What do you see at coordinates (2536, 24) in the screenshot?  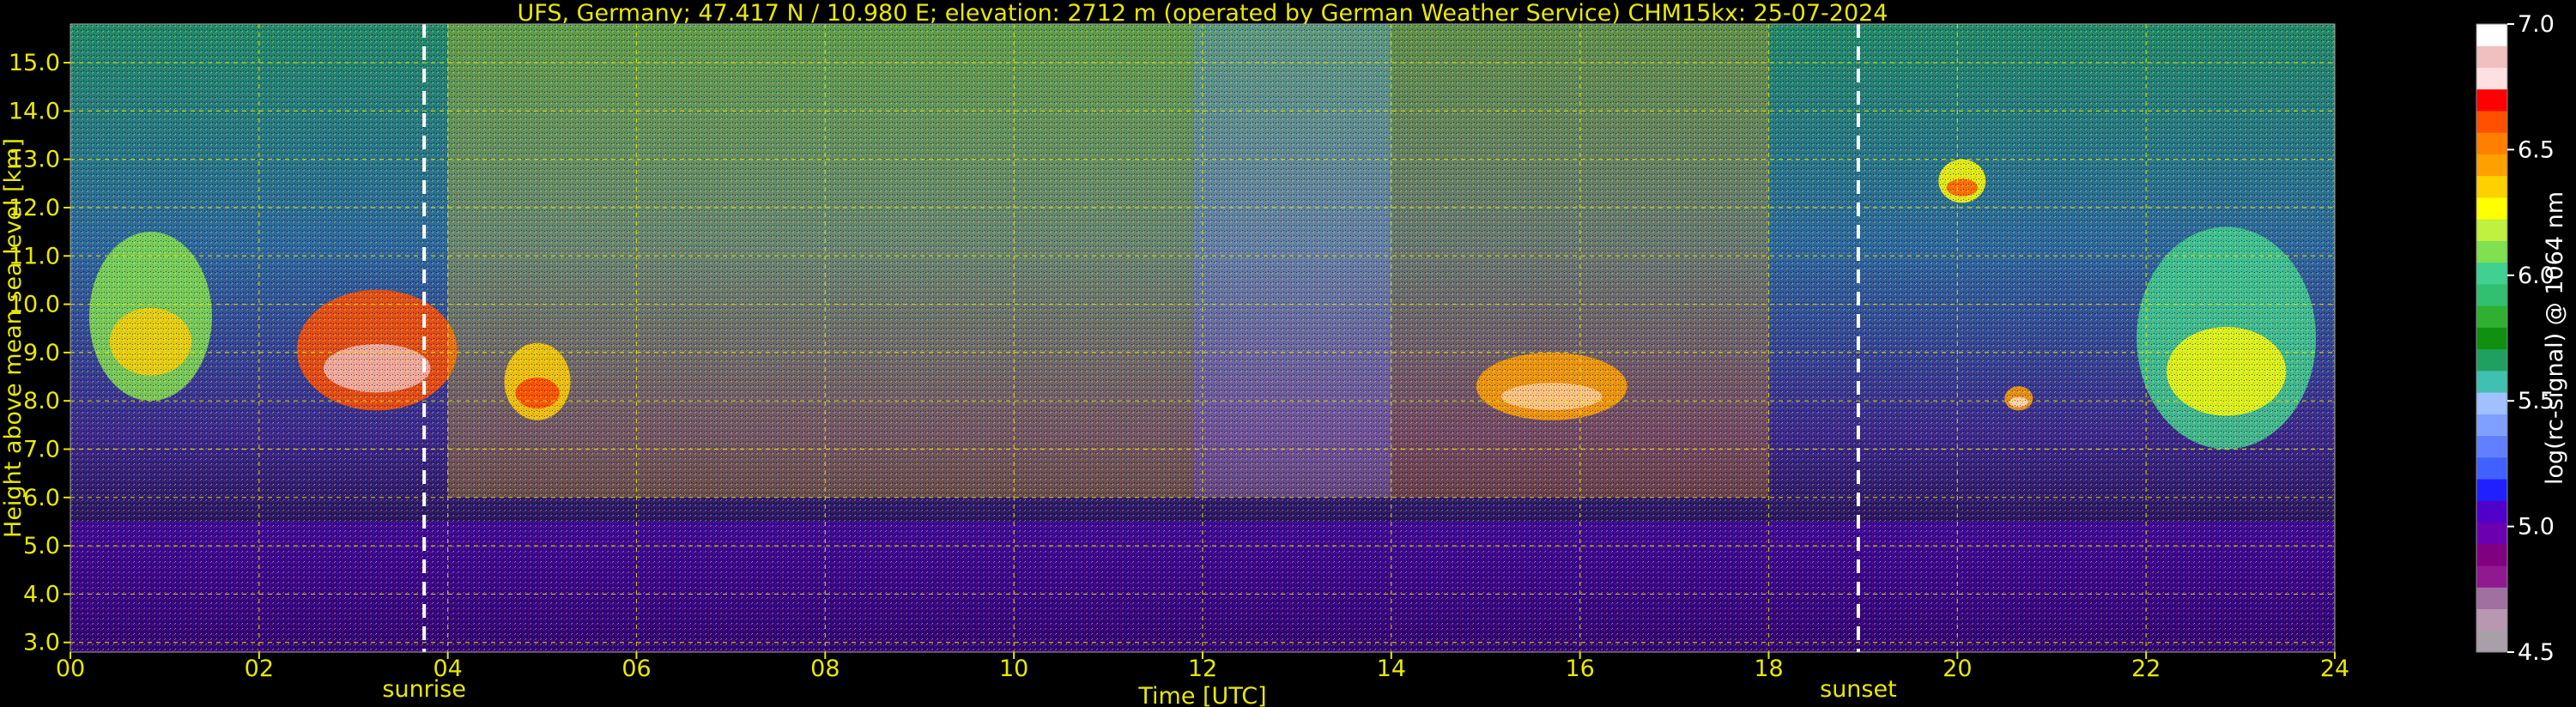 I see `colorbar-tick-label-5: 7.0` at bounding box center [2536, 24].